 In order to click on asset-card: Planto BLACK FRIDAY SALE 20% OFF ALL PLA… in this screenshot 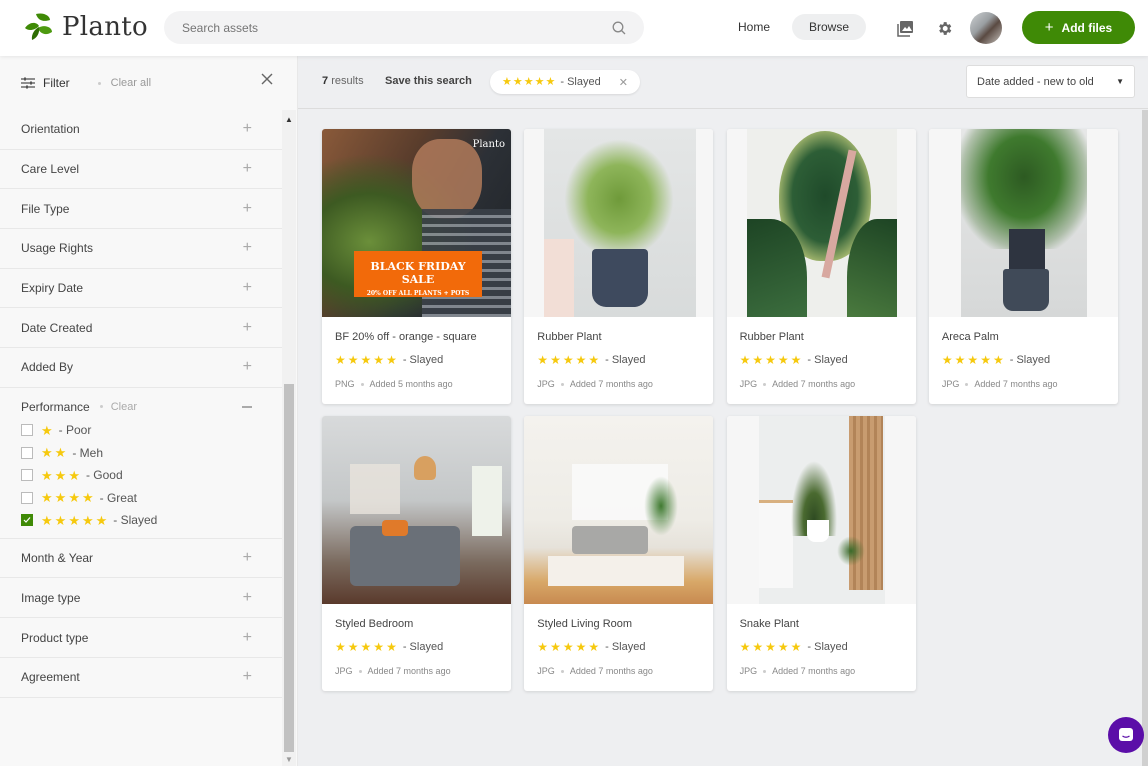, I will do `click(416, 266)`.